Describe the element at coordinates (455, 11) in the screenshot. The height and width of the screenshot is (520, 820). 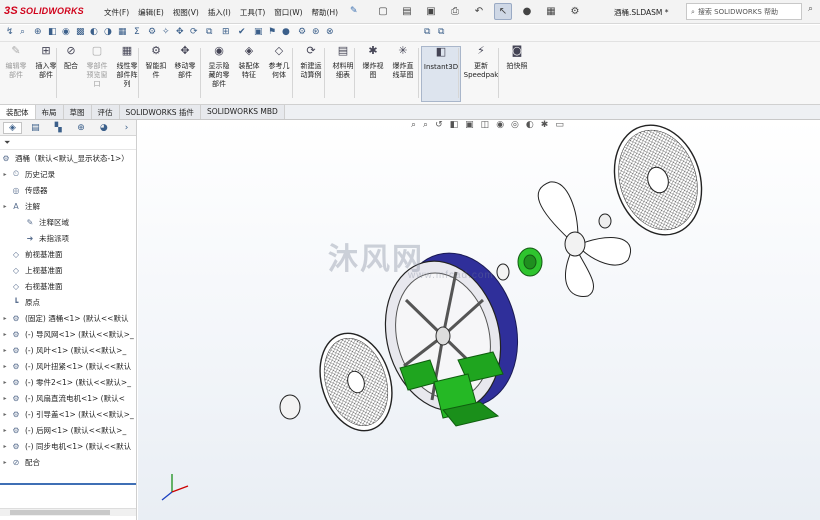
I see `print-icon: ⎙` at that location.